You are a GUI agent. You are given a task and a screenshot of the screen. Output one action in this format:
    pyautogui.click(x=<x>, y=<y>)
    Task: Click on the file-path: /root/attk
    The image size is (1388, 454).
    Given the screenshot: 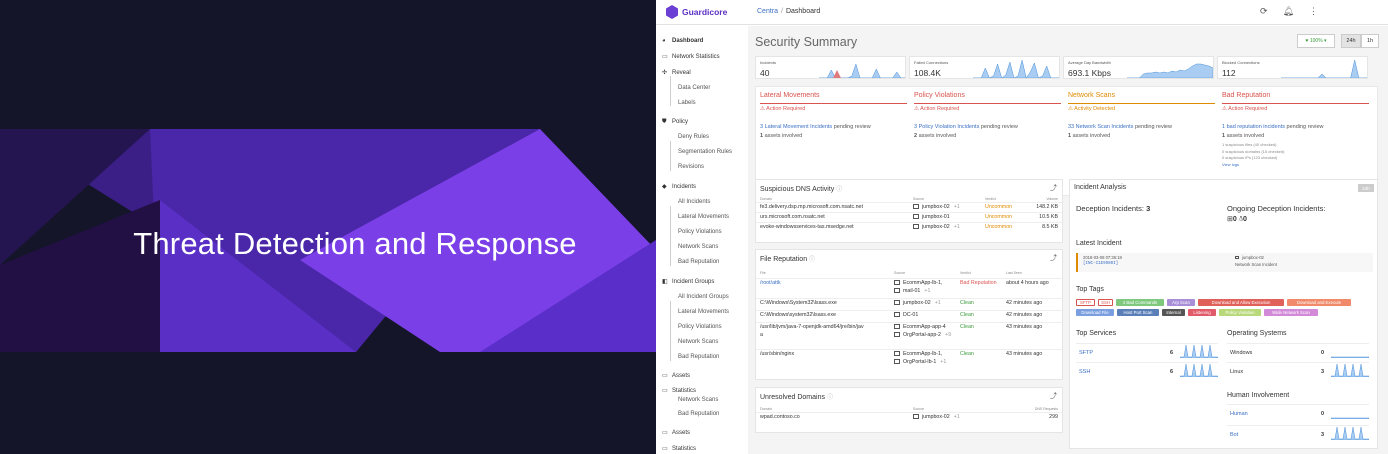 What is the action you would take?
    pyautogui.click(x=770, y=283)
    